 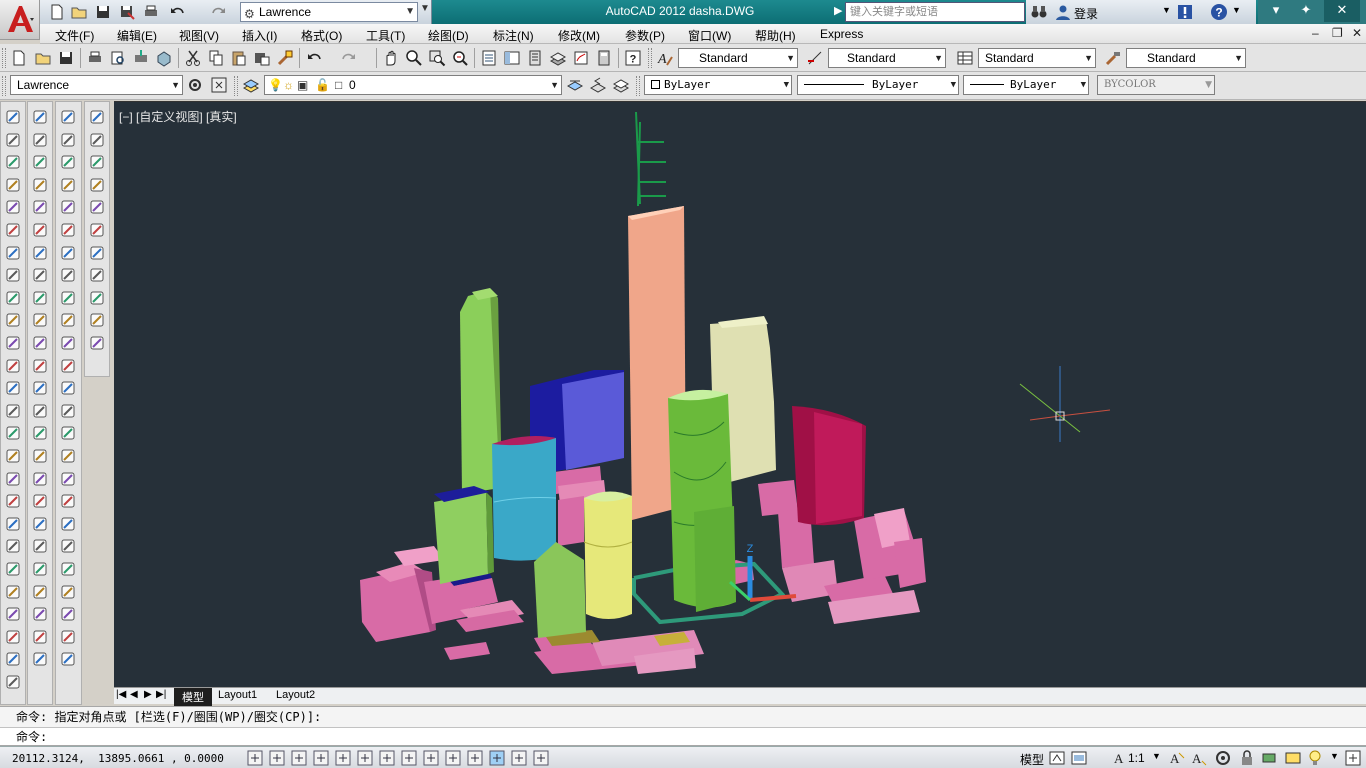 I want to click on interfere-icon, so click(x=40, y=614).